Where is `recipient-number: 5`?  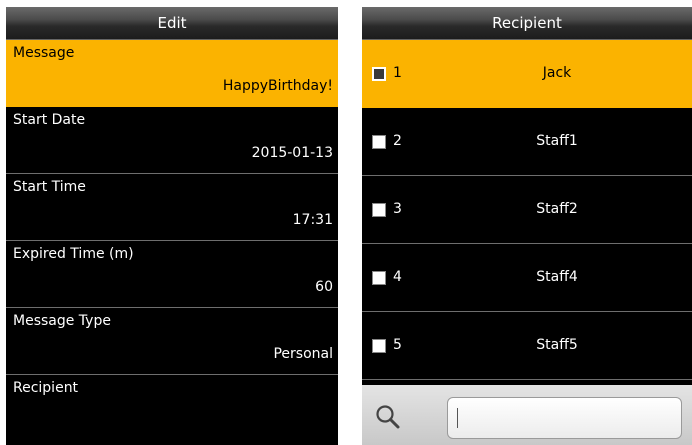
recipient-number: 5 is located at coordinates (397, 345).